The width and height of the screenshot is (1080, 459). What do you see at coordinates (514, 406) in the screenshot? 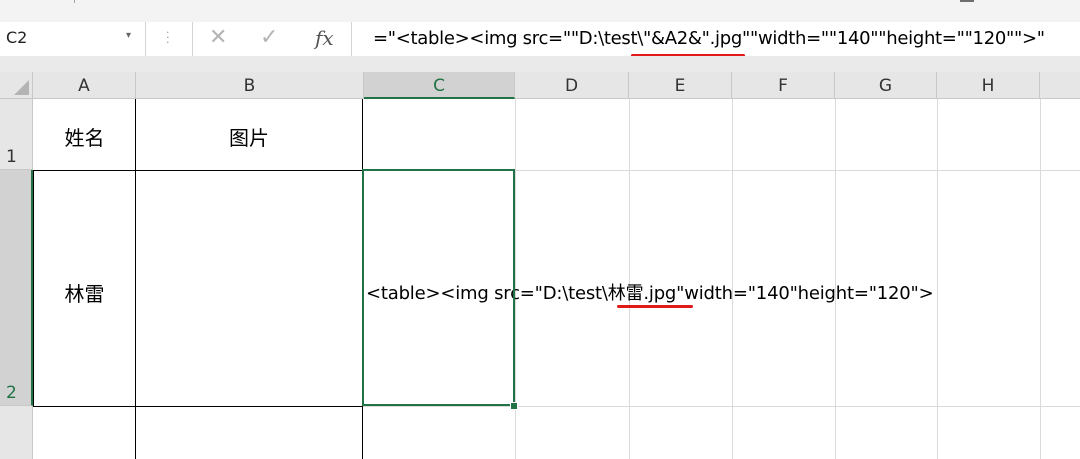
I see `fill-handle` at bounding box center [514, 406].